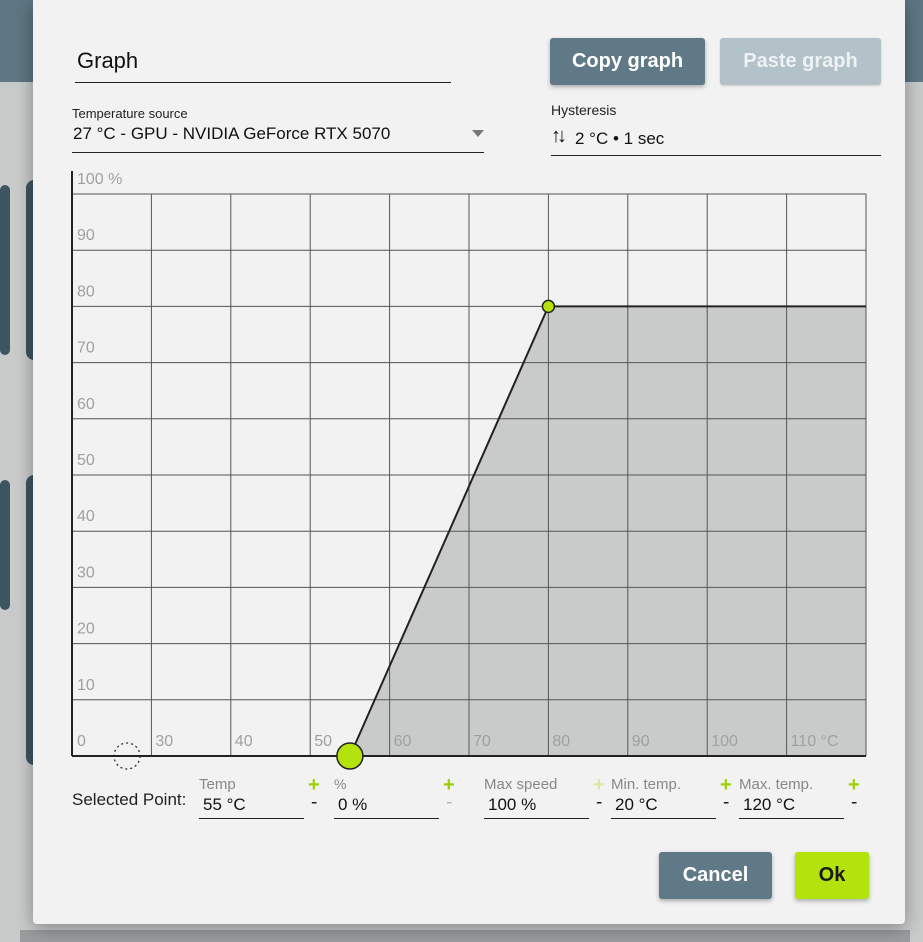 The width and height of the screenshot is (923, 942). I want to click on x-tick-label: 80, so click(561, 741).